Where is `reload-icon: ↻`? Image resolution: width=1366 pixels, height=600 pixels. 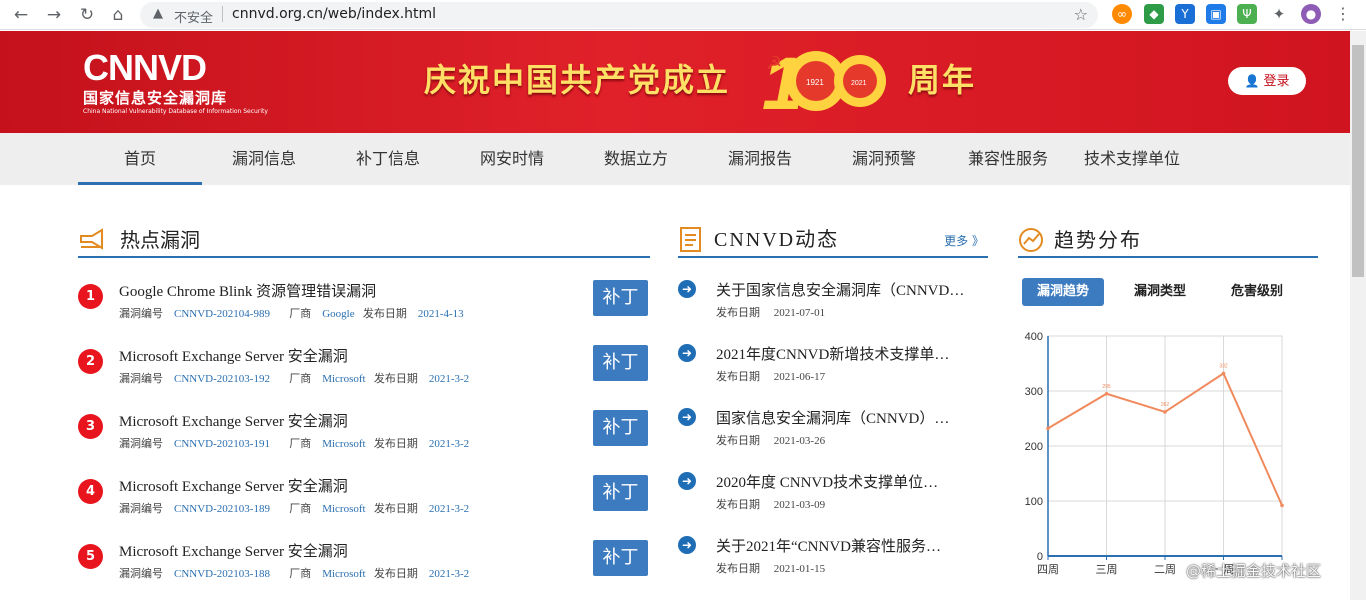
reload-icon: ↻ is located at coordinates (87, 15).